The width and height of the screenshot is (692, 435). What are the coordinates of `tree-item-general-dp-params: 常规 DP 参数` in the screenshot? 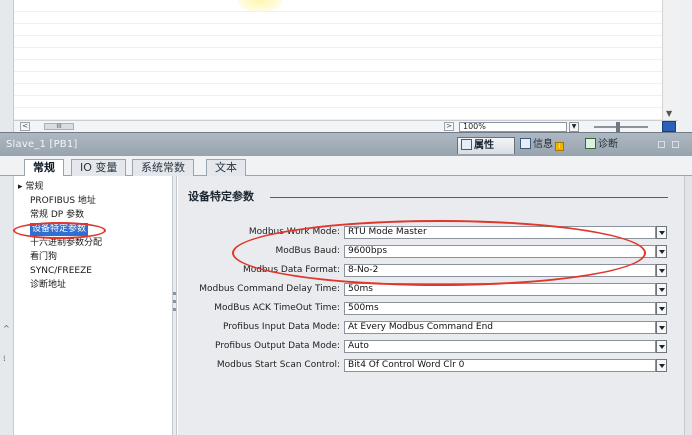 It's located at (57, 215).